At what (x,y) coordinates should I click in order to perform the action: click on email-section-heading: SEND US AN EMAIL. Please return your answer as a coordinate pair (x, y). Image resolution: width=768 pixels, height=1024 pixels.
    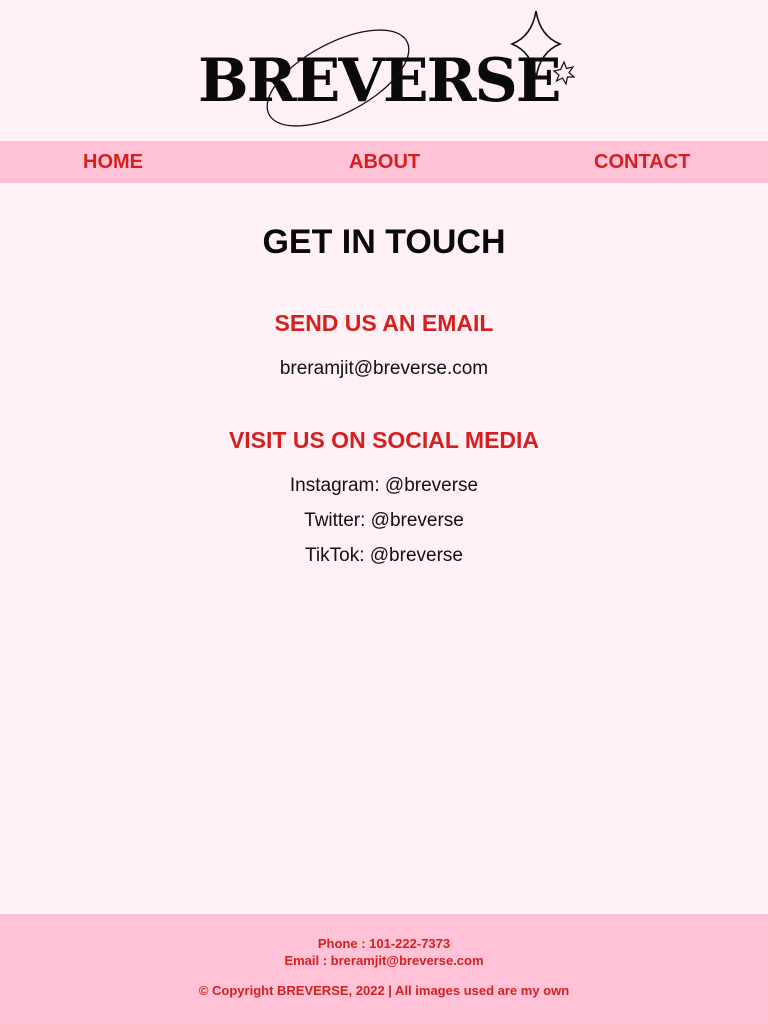
    Looking at the image, I should click on (384, 323).